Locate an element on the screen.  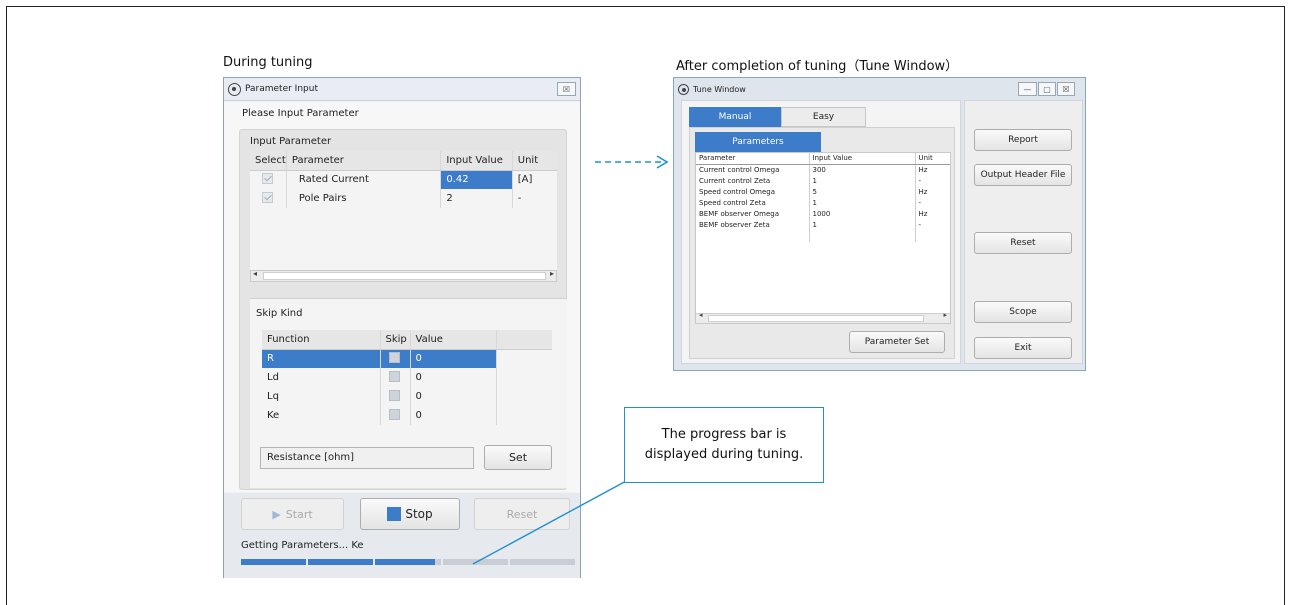
skip-kind-table: Function Skip Value R 0 Ld 0 Lq 0 Ke 0 is located at coordinates (407, 377).